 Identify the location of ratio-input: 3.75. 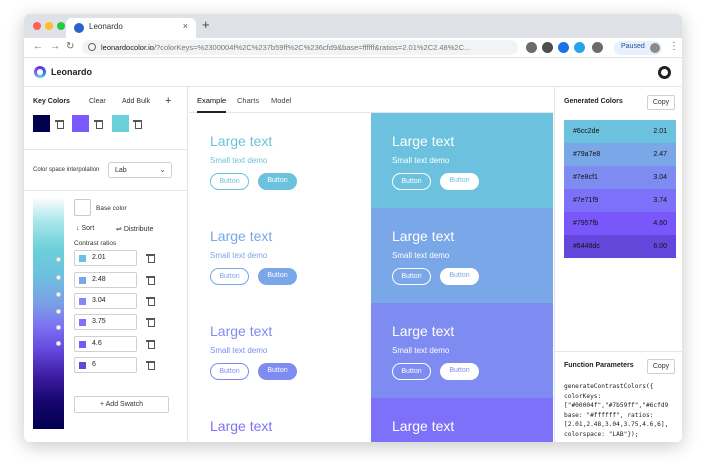
(105, 322).